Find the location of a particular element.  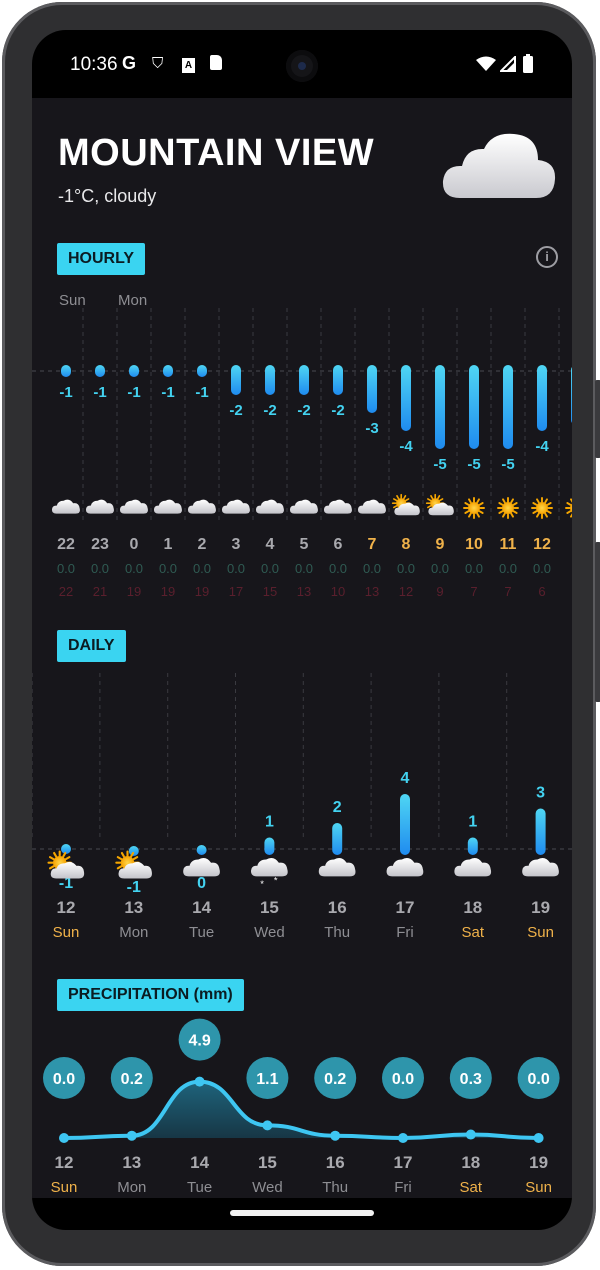

precipitation-value: 1.1 is located at coordinates (267, 1079).